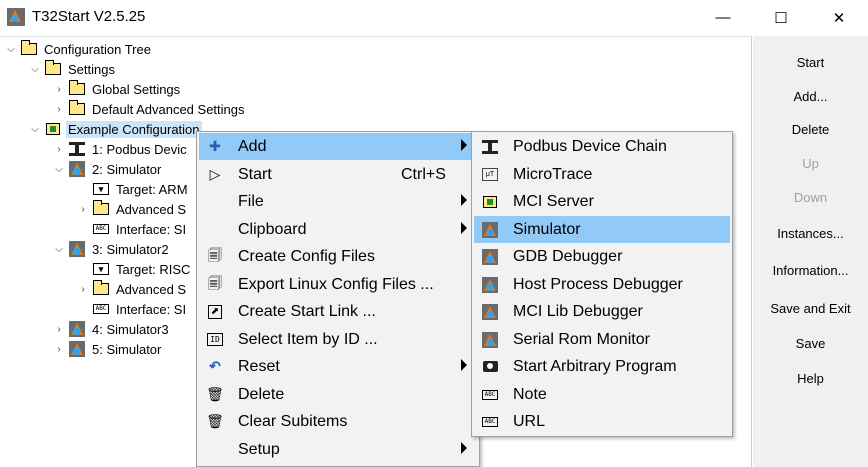 Image resolution: width=868 pixels, height=467 pixels. Describe the element at coordinates (215, 282) in the screenshot. I see `export-files-icon: 🗐` at that location.